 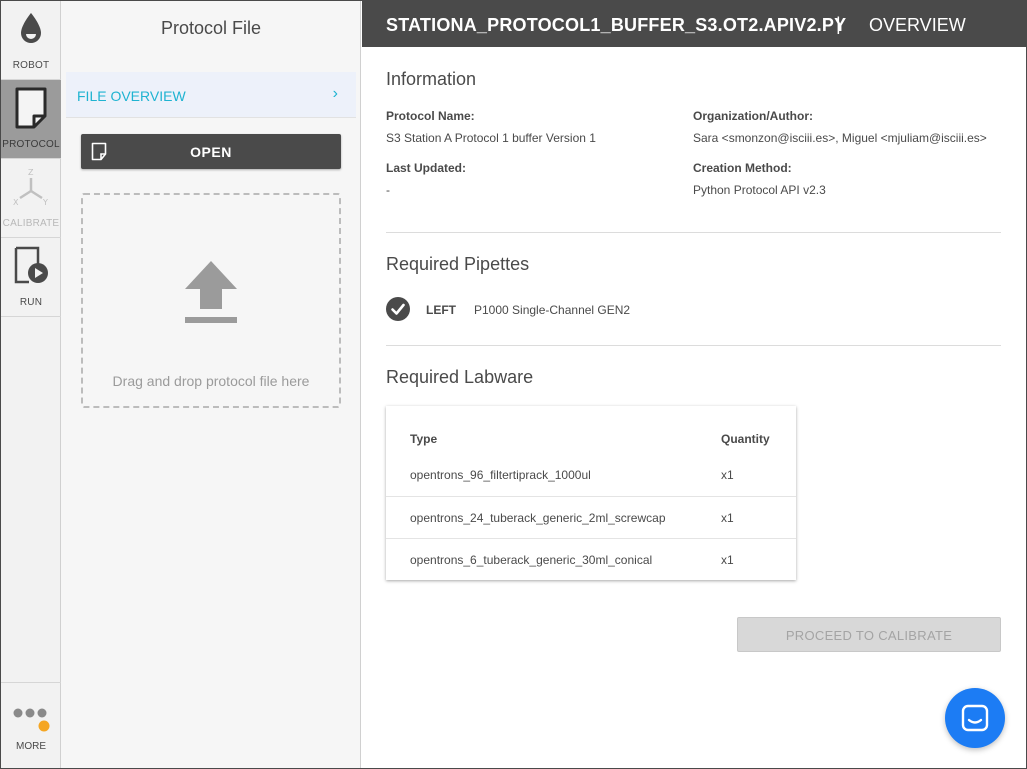 What do you see at coordinates (31, 172) in the screenshot?
I see `svg-text: Z` at bounding box center [31, 172].